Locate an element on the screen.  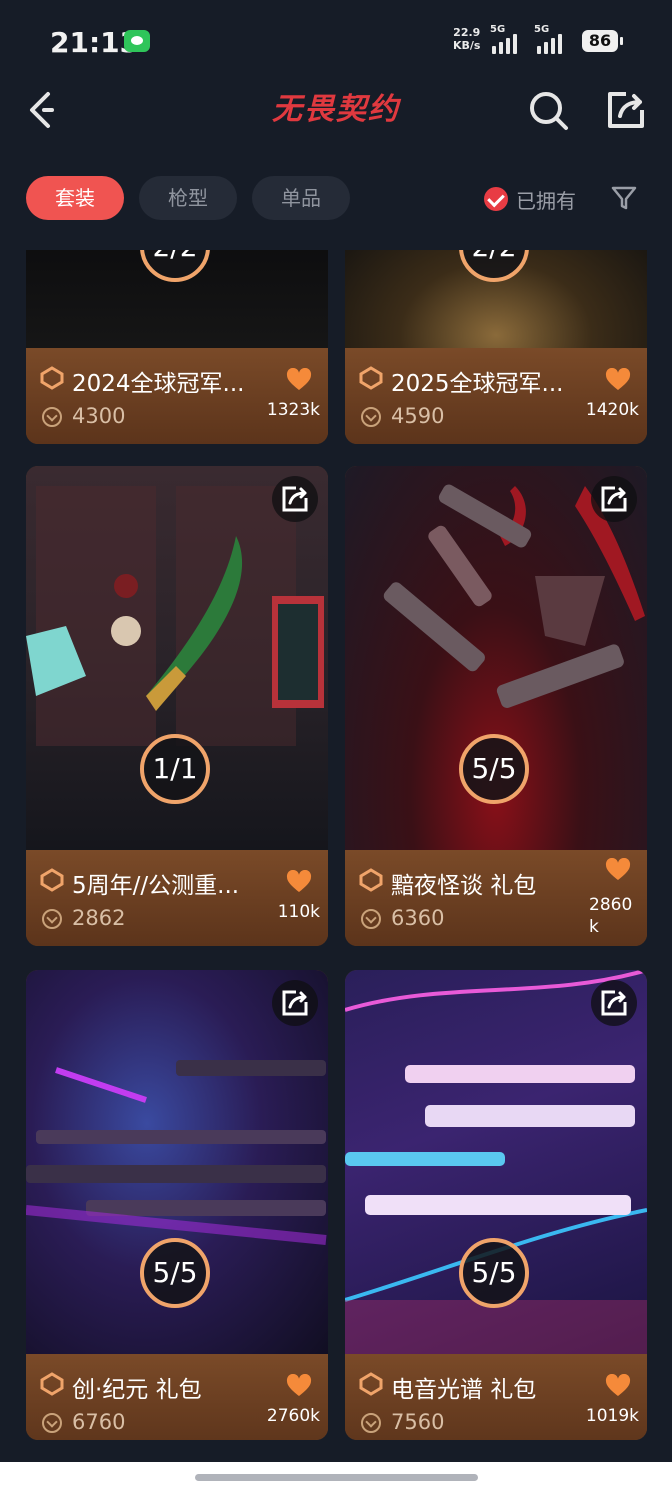
category-tabs: 套装 枪型 单品 已拥有 is located at coordinates (336, 199).